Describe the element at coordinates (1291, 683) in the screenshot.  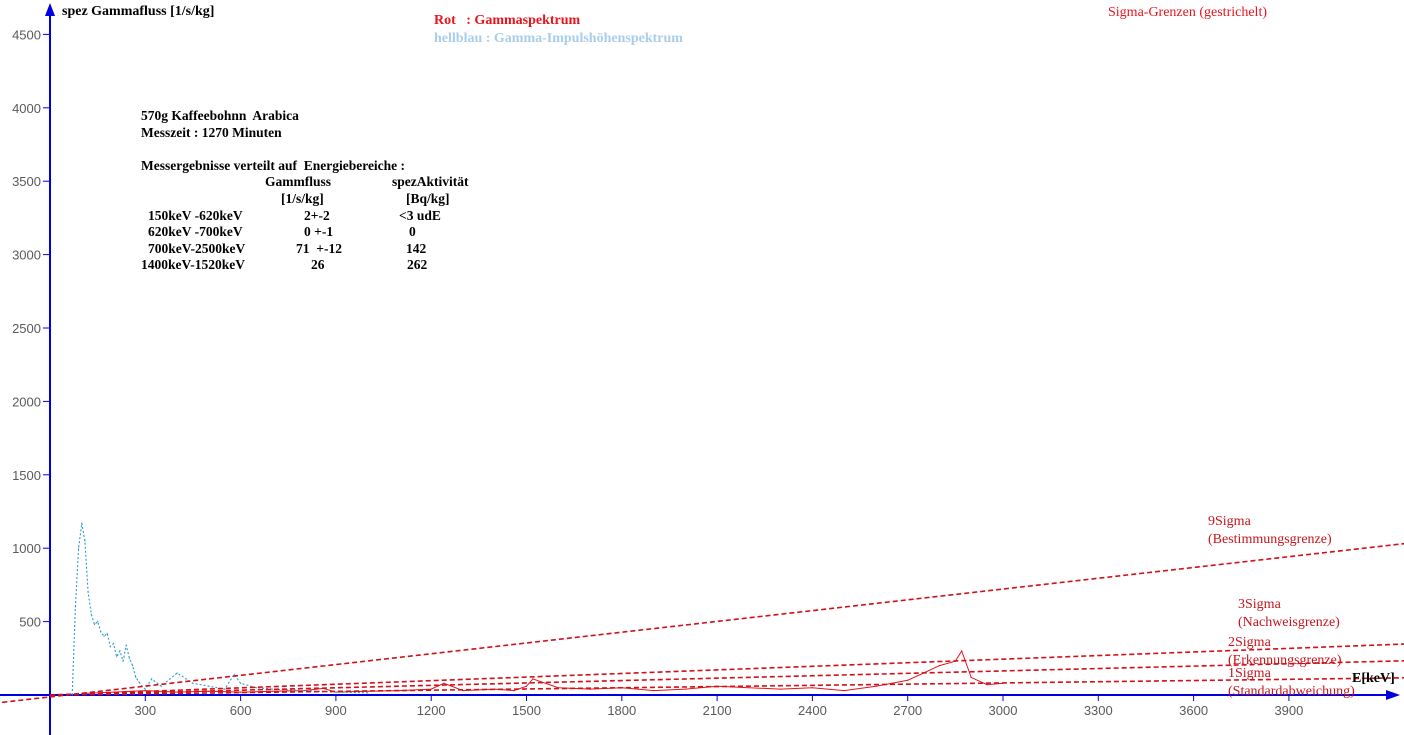
I see `sigma1-label: 1Sigma (Standardabweichung)` at that location.